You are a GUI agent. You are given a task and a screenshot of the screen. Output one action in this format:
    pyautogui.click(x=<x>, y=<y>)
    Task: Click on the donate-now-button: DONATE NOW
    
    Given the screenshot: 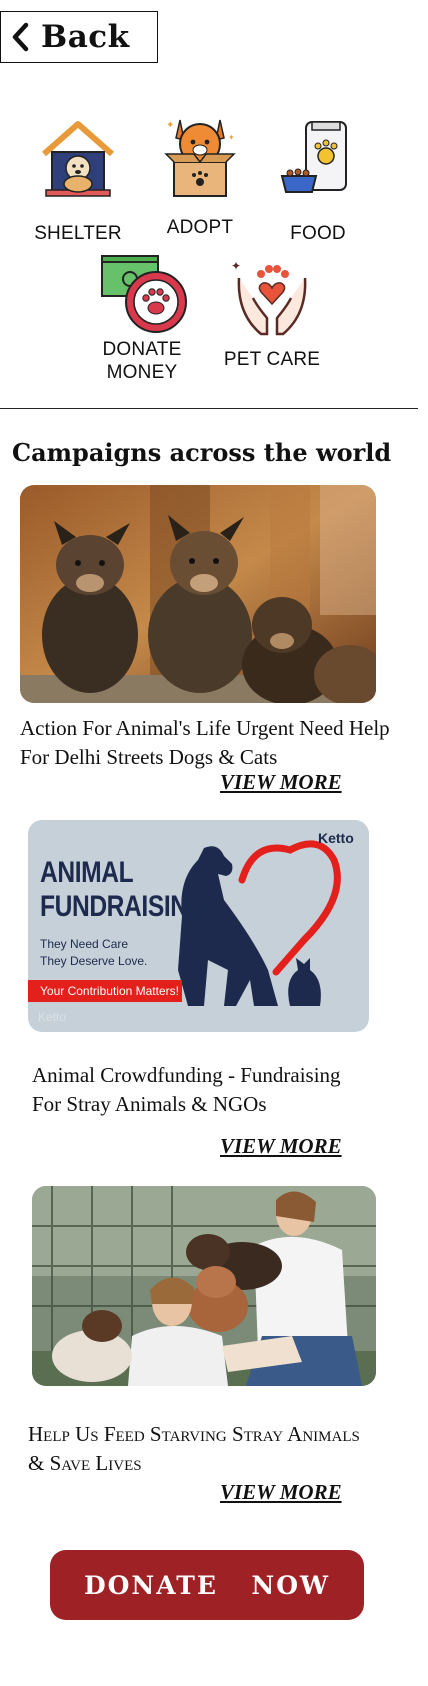 What is the action you would take?
    pyautogui.click(x=207, y=1585)
    